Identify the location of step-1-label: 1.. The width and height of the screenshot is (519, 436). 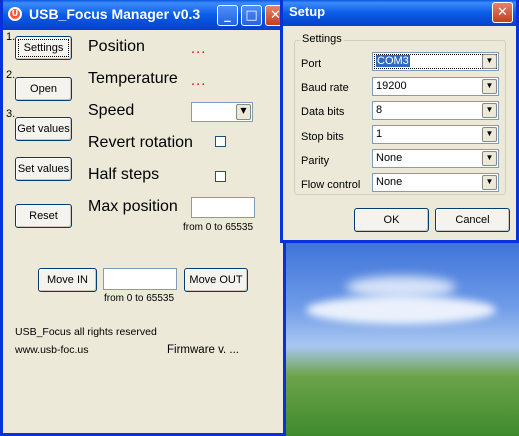
(11, 37).